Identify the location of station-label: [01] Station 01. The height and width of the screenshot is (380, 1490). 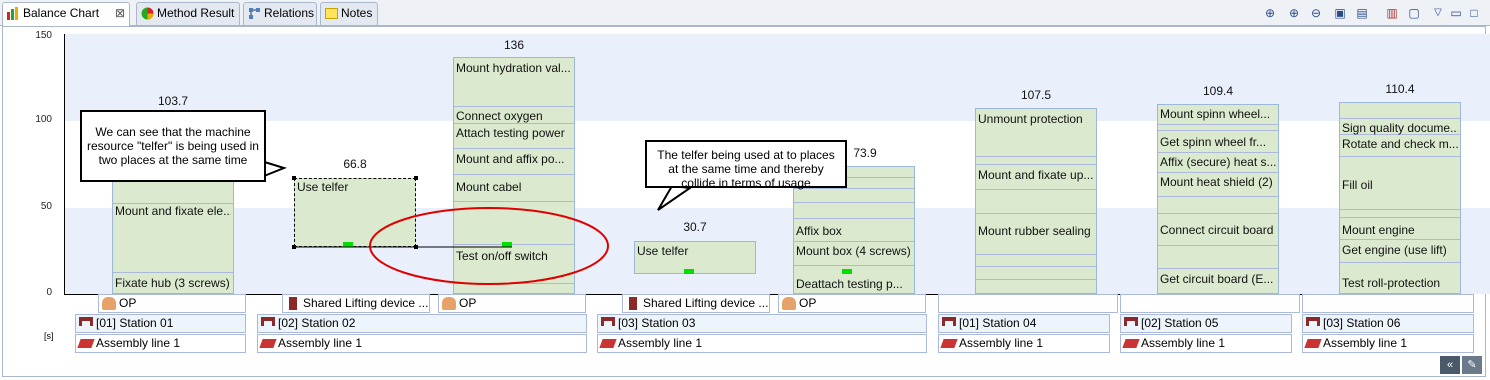
(135, 323).